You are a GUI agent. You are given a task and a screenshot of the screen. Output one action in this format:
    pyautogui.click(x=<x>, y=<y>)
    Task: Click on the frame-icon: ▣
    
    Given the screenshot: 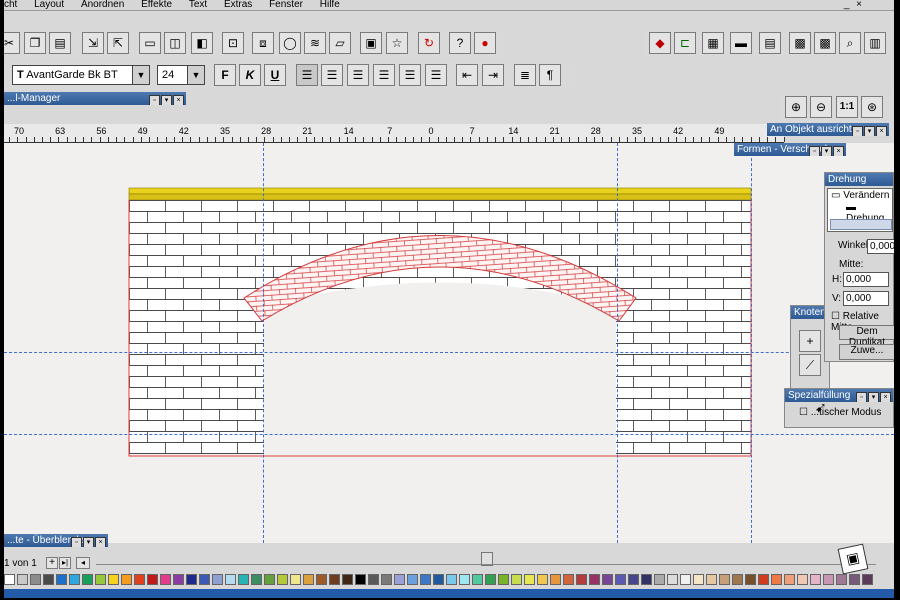 What is the action you would take?
    pyautogui.click(x=371, y=43)
    